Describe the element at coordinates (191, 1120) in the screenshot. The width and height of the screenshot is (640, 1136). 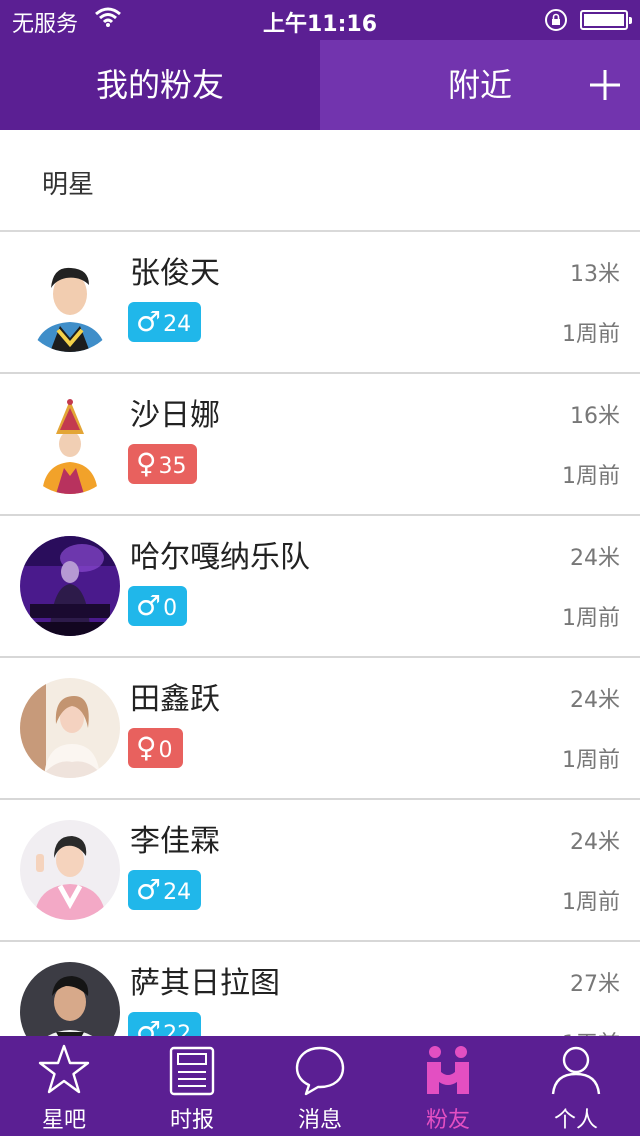
I see `tab-label: 时报` at that location.